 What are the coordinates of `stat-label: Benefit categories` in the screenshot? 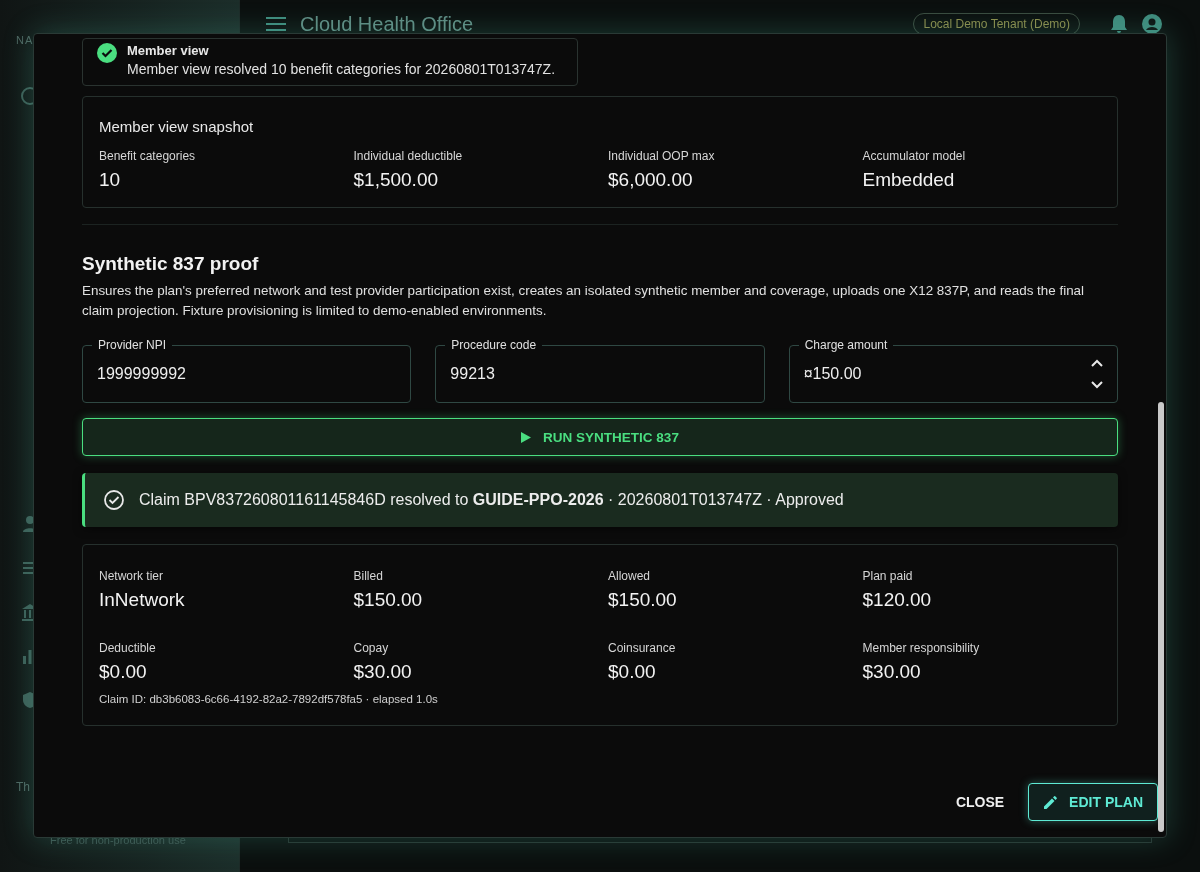 It's located at (148, 156).